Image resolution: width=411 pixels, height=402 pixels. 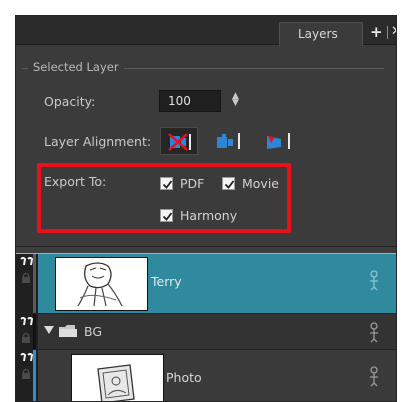 I want to click on align-angled-button, so click(x=278, y=141).